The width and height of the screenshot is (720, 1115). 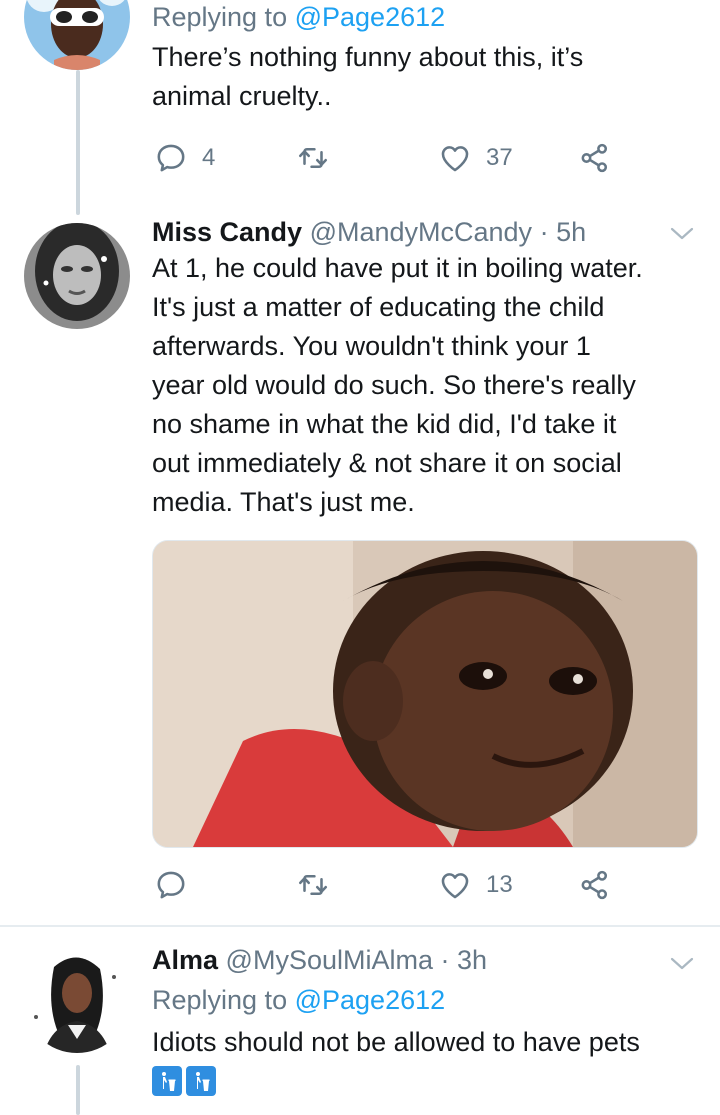 I want to click on reply-button, so click(x=178, y=885).